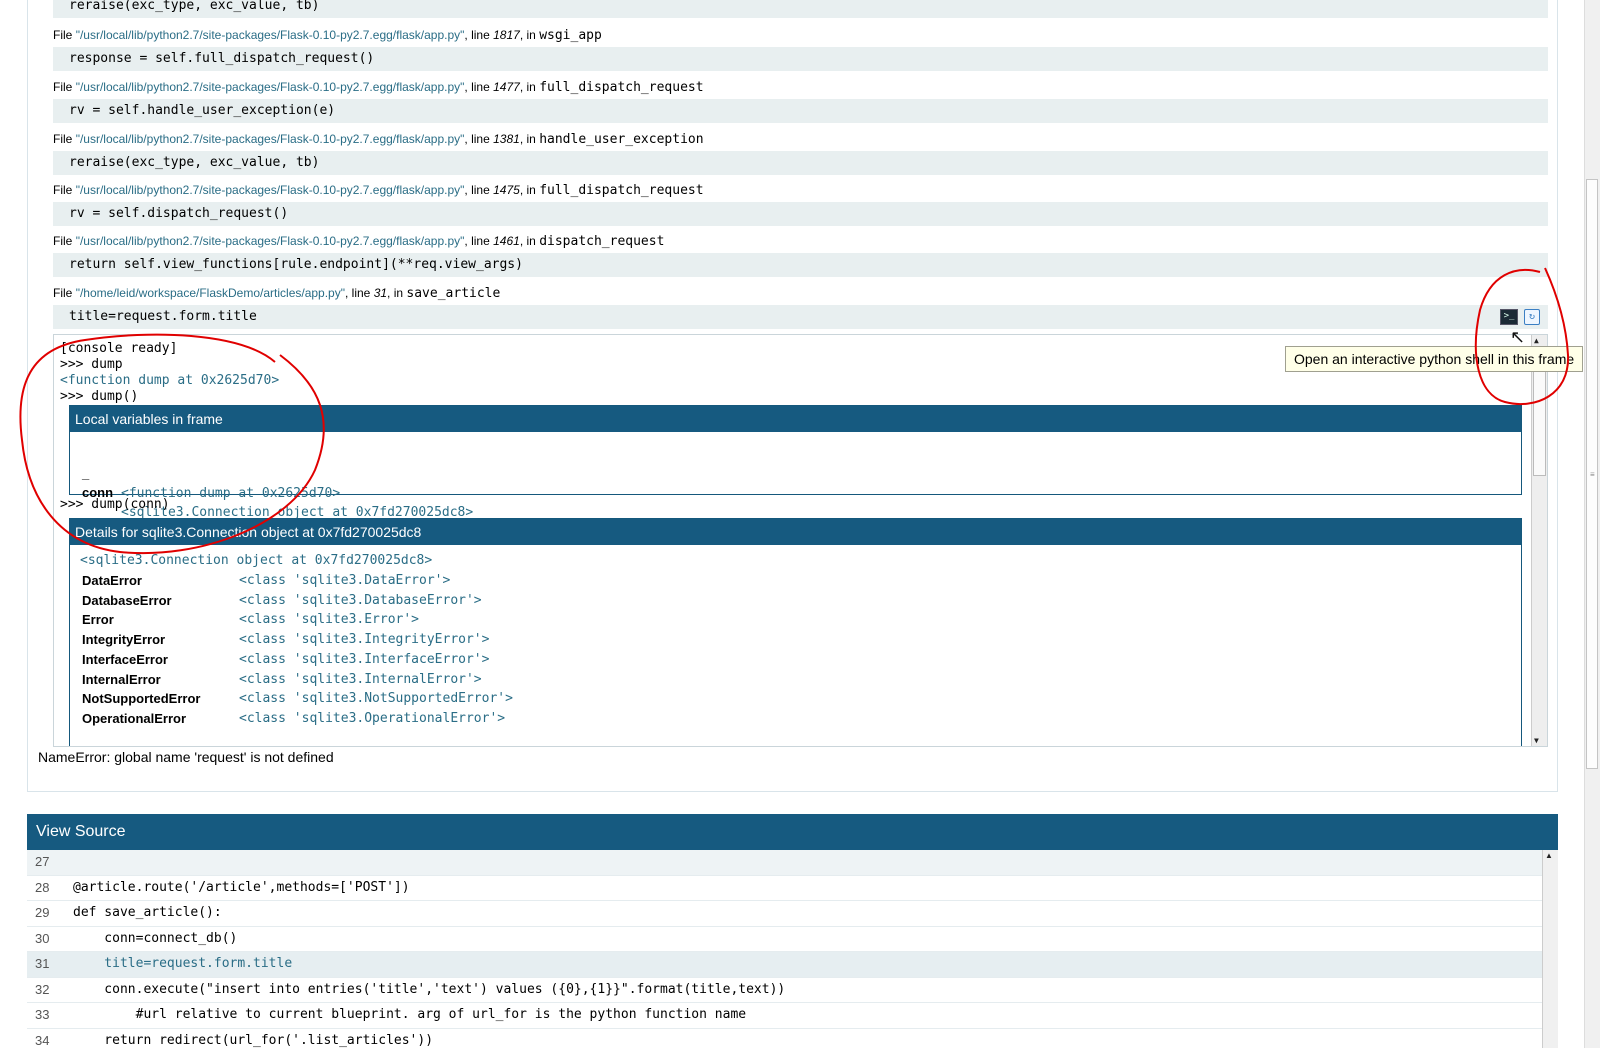  What do you see at coordinates (364, 659) in the screenshot?
I see `dump-value: <class 'sqlite3.InterfaceError'>` at bounding box center [364, 659].